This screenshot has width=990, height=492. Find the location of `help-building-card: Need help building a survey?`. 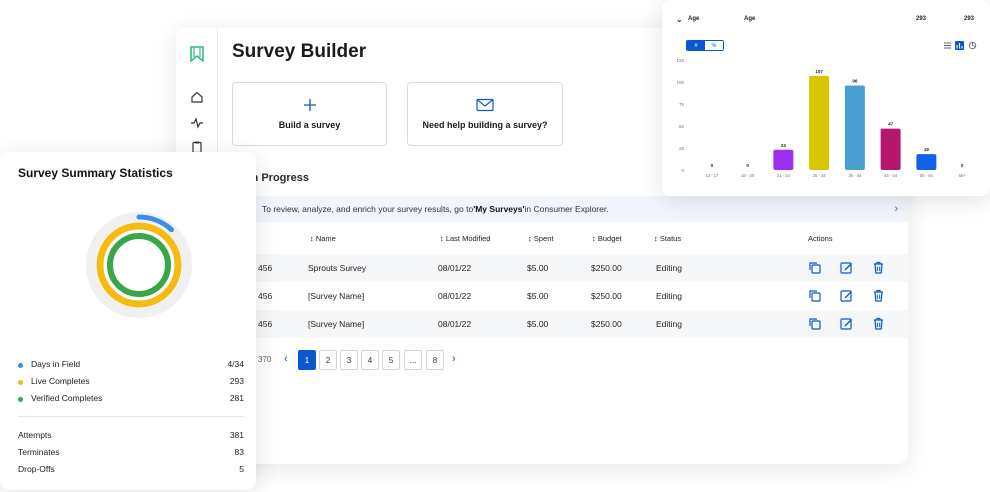

help-building-card: Need help building a survey? is located at coordinates (485, 114).